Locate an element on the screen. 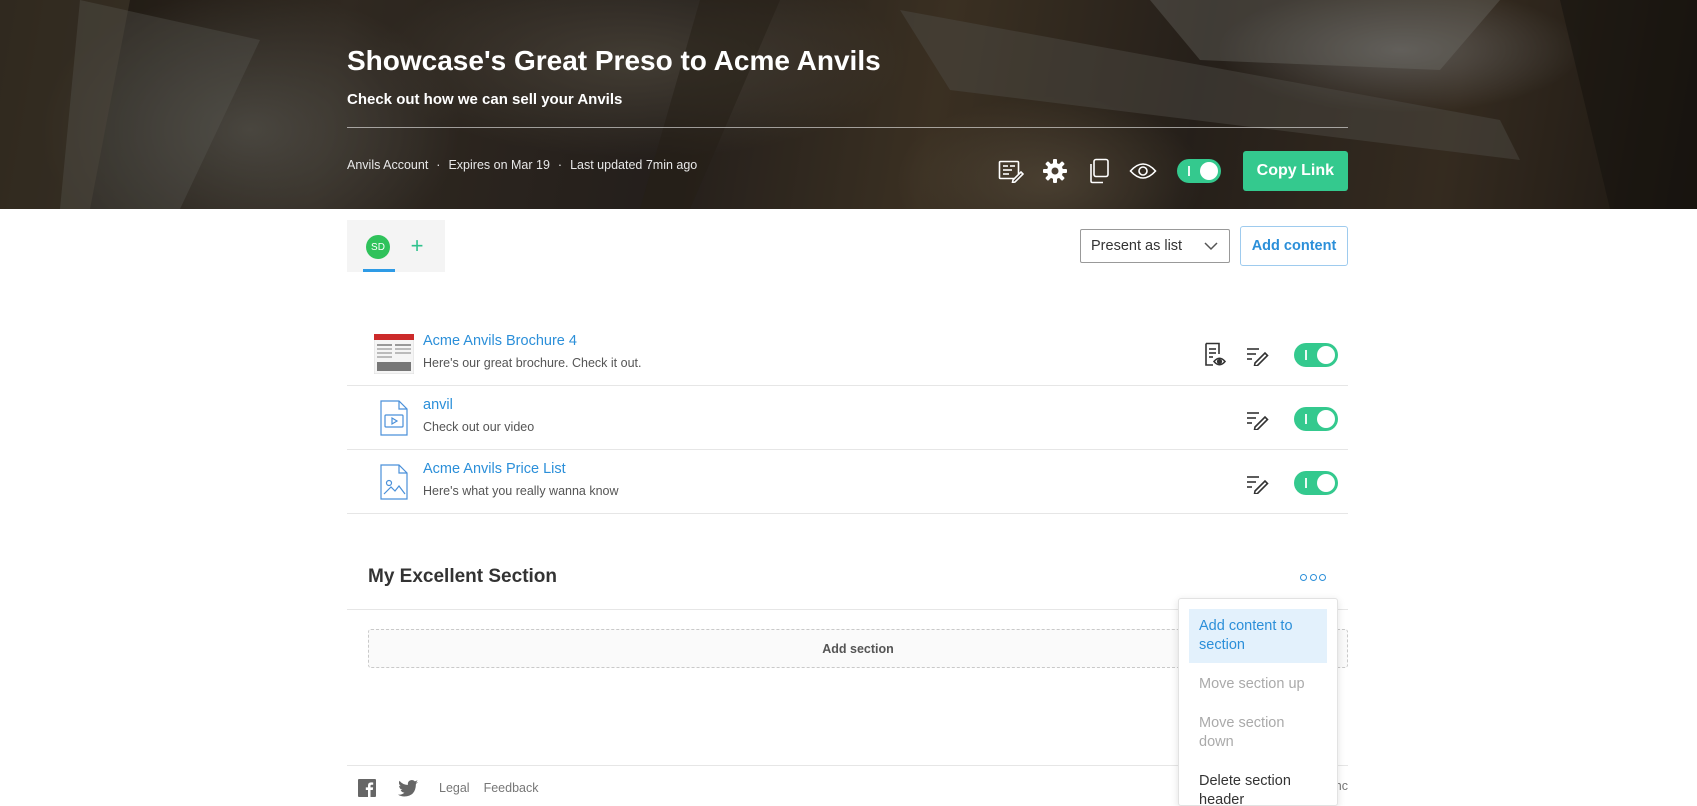  expires-date: Expires on Mar 19 is located at coordinates (499, 165).